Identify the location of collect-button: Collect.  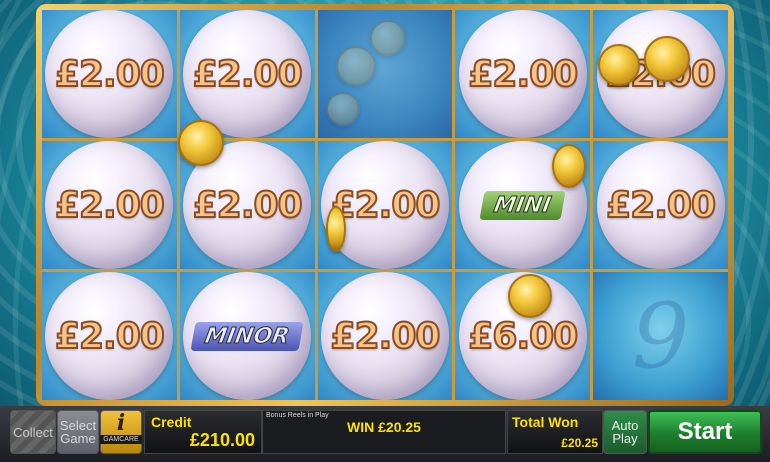
(33, 432).